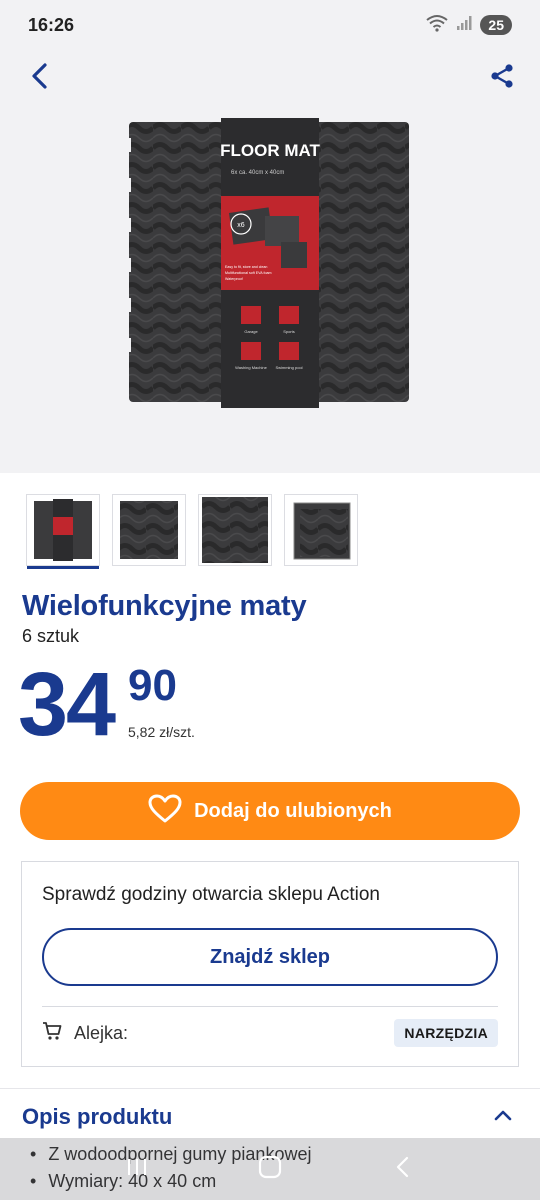 Image resolution: width=540 pixels, height=1200 pixels. I want to click on recents-icon, so click(137, 1169).